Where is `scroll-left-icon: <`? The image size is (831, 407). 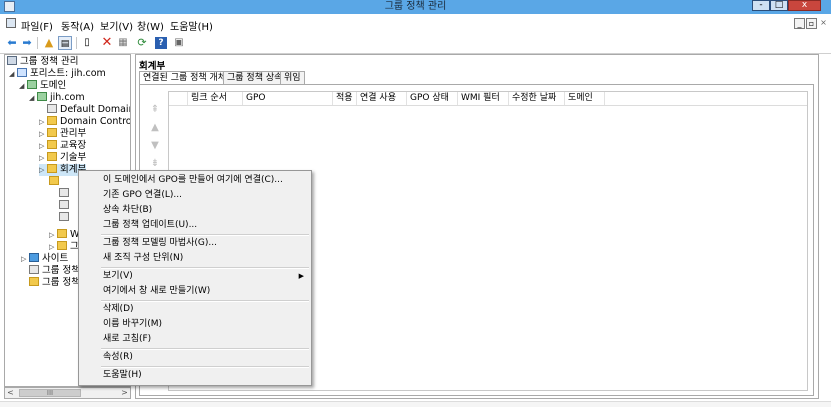
scroll-left-icon: < is located at coordinates (10, 393).